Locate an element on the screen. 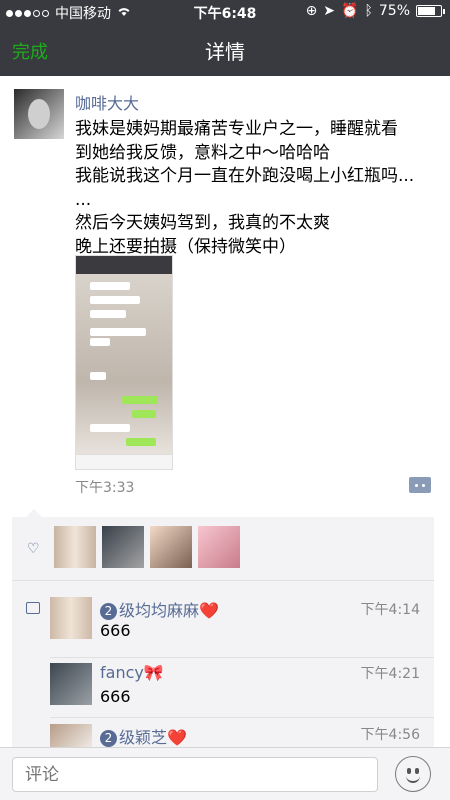 The width and height of the screenshot is (450, 800). emoji-icon is located at coordinates (413, 774).